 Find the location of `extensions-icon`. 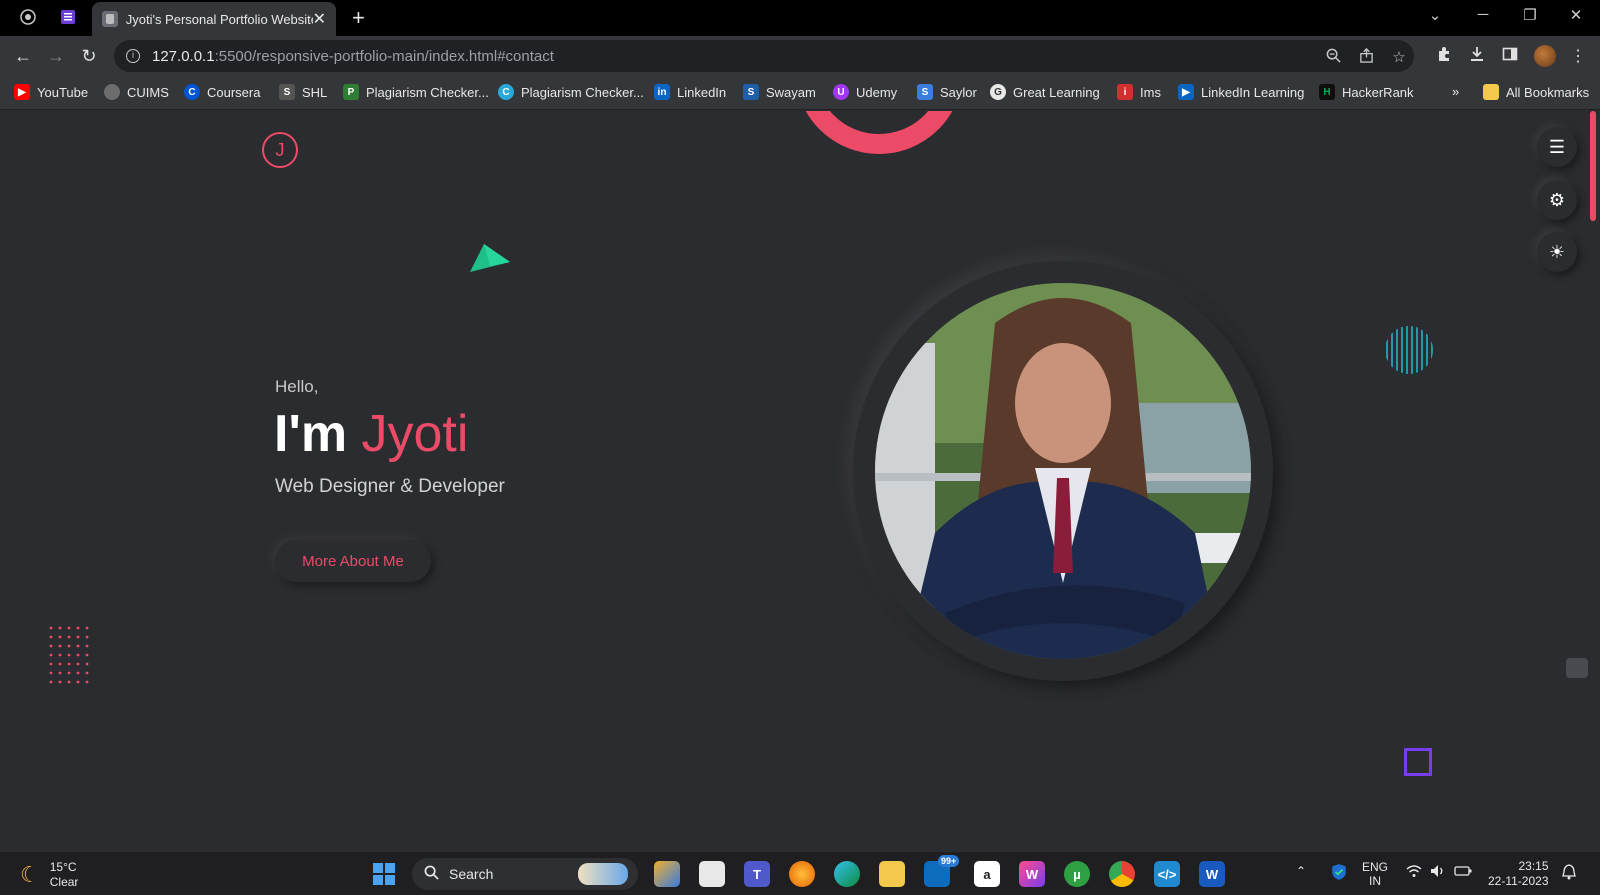

extensions-icon is located at coordinates (1444, 56).